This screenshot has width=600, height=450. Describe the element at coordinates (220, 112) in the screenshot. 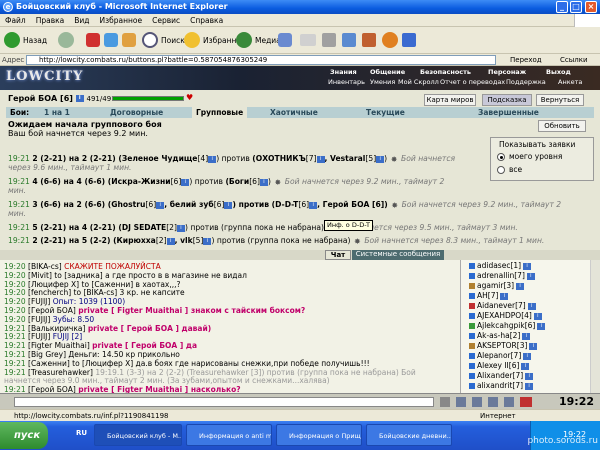

I see `tab-group: Групповые` at that location.